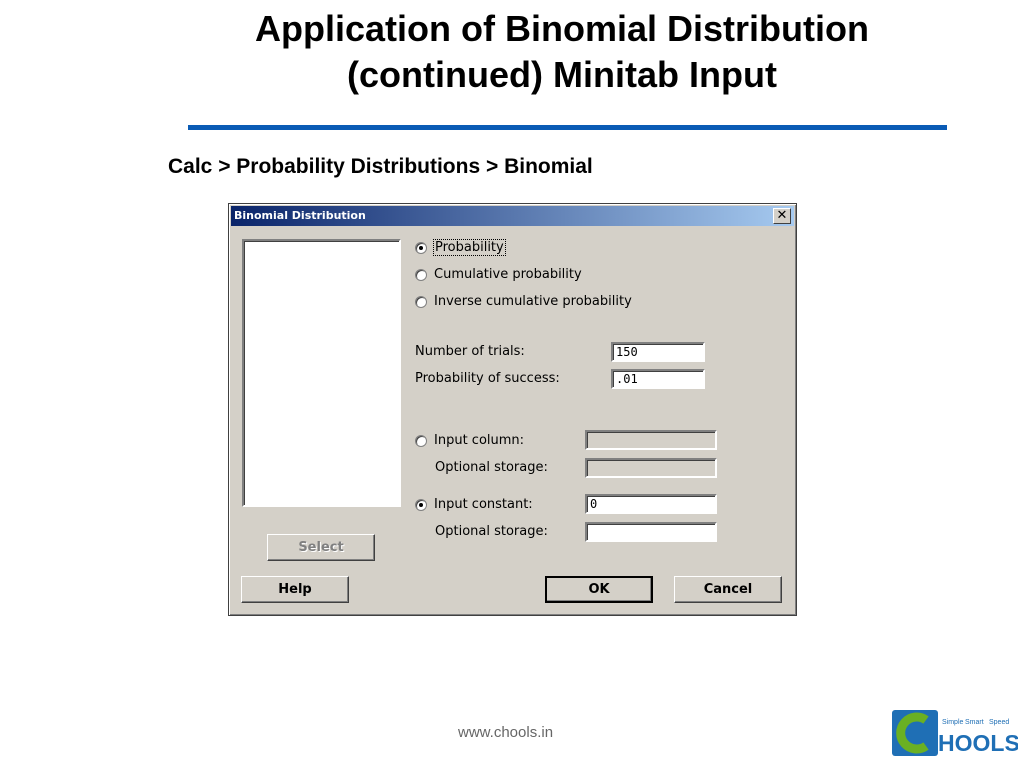  I want to click on logo-tagline-simple: Simple, so click(953, 722).